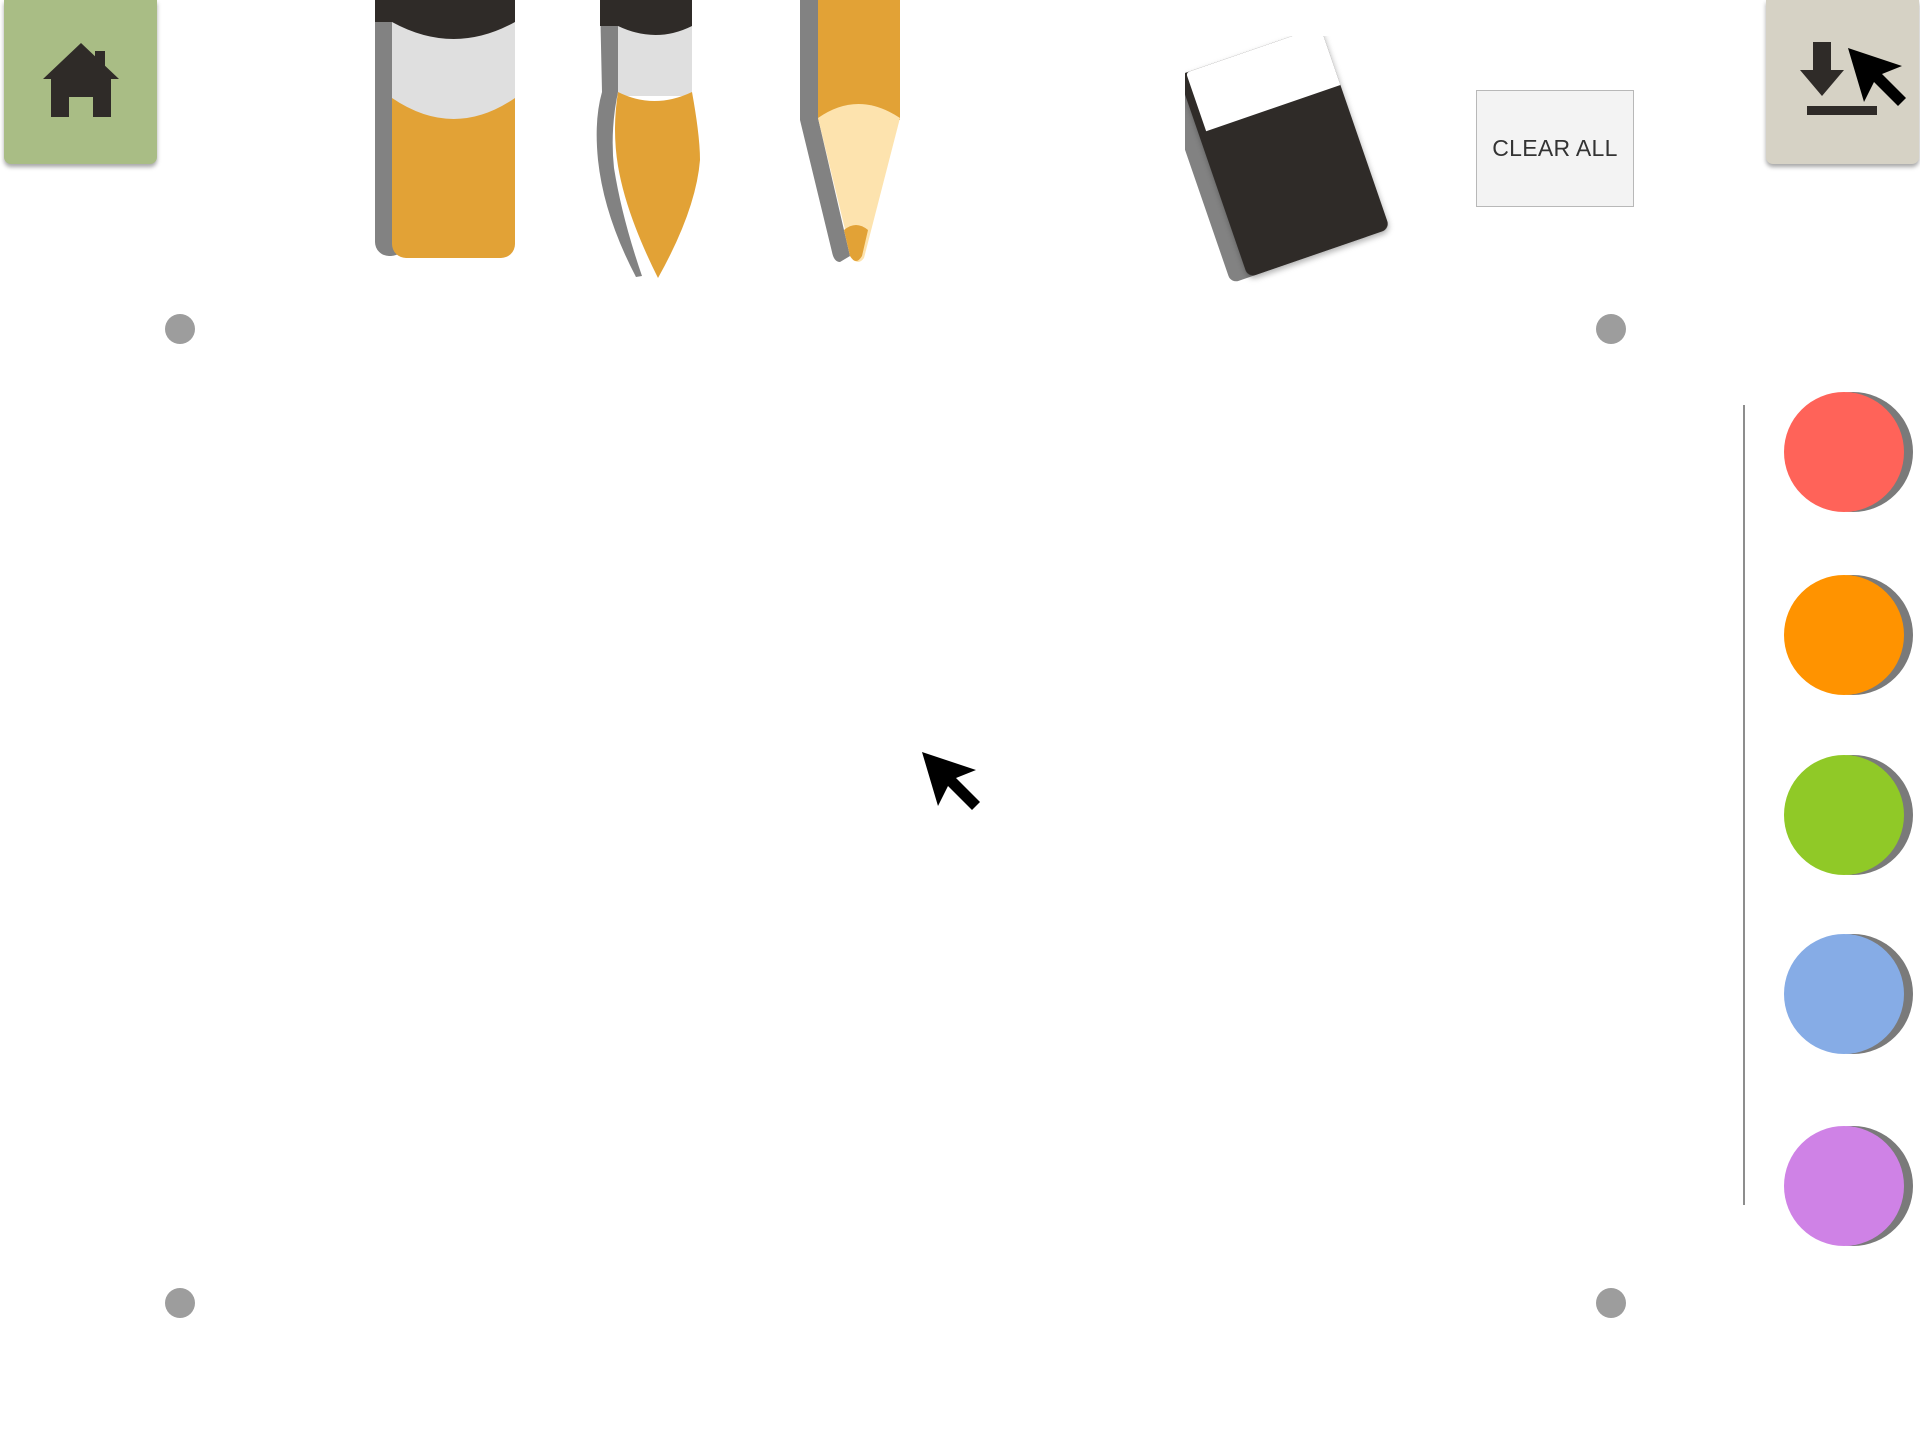  Describe the element at coordinates (1848, 452) in the screenshot. I see `color-swatch-red` at that location.